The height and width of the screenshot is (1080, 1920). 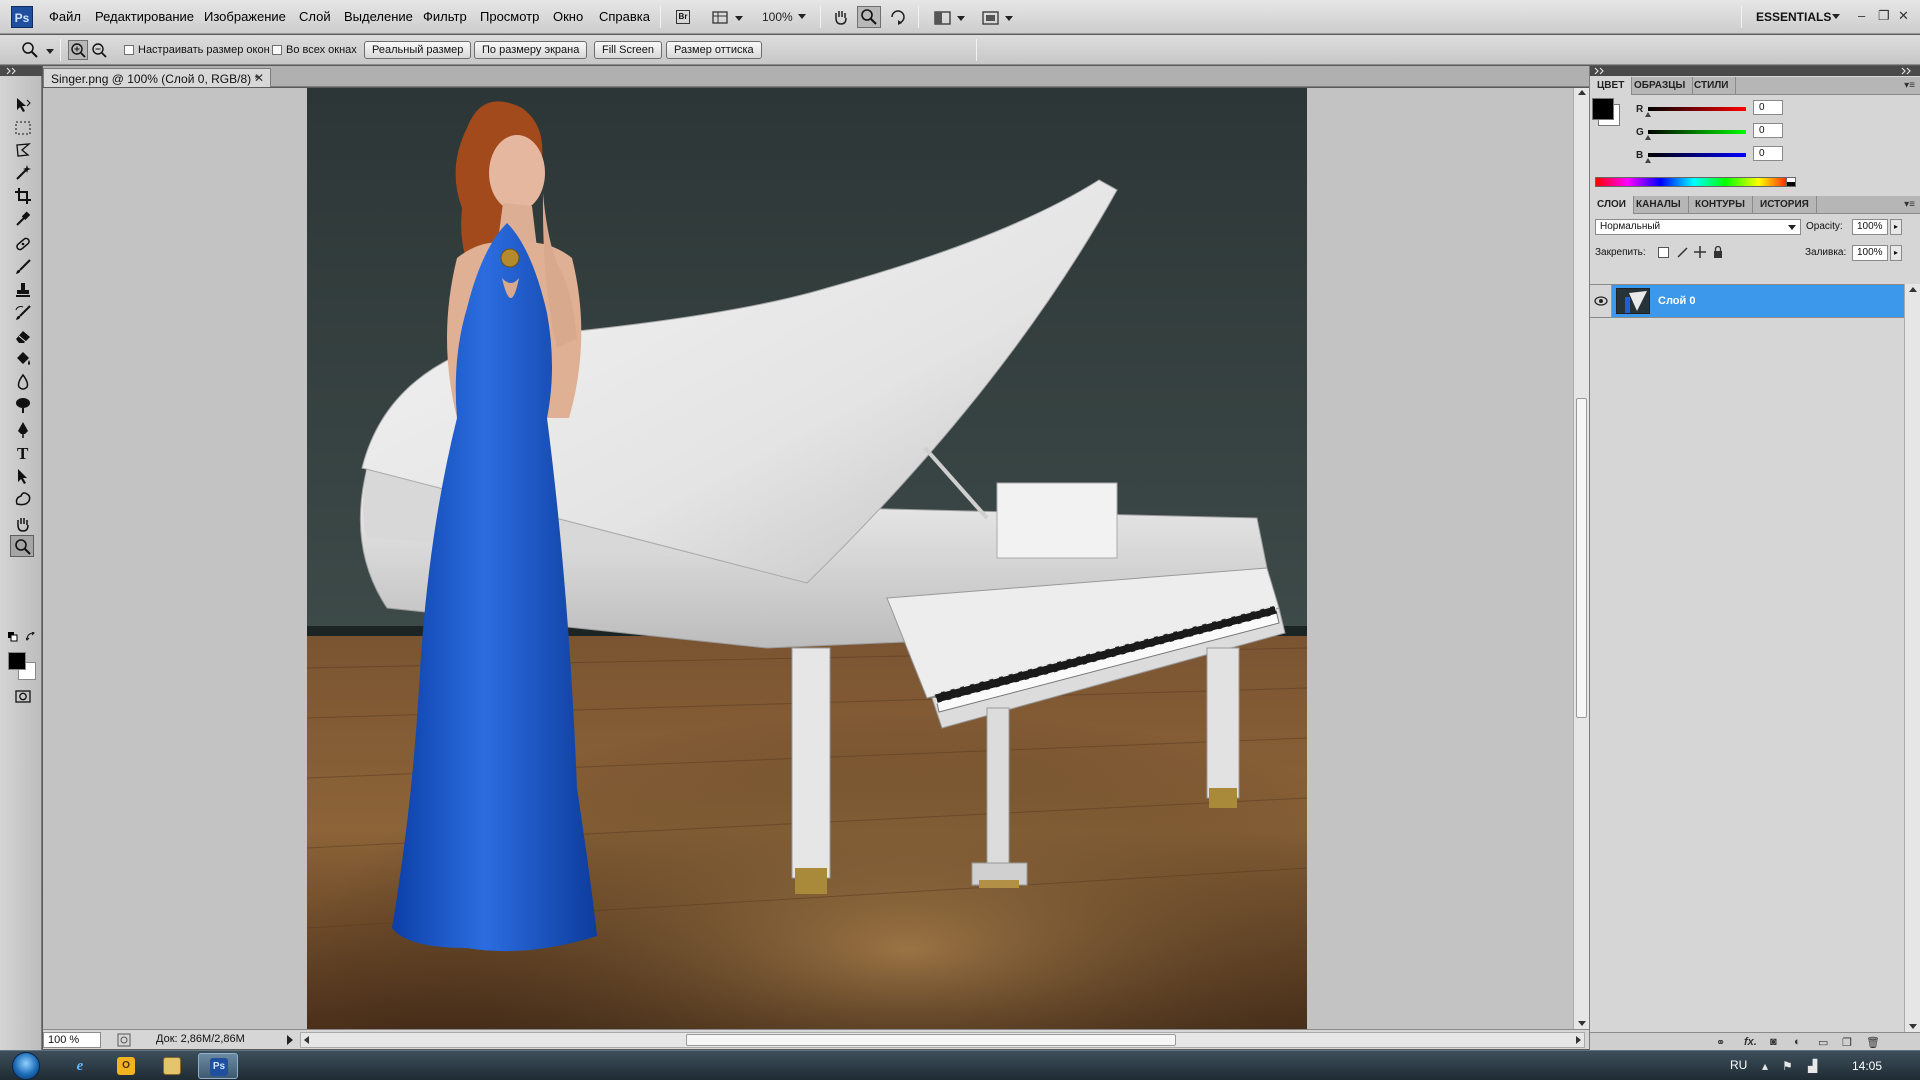 What do you see at coordinates (1793, 17) in the screenshot?
I see `workspace-switcher: ESSENTIALS` at bounding box center [1793, 17].